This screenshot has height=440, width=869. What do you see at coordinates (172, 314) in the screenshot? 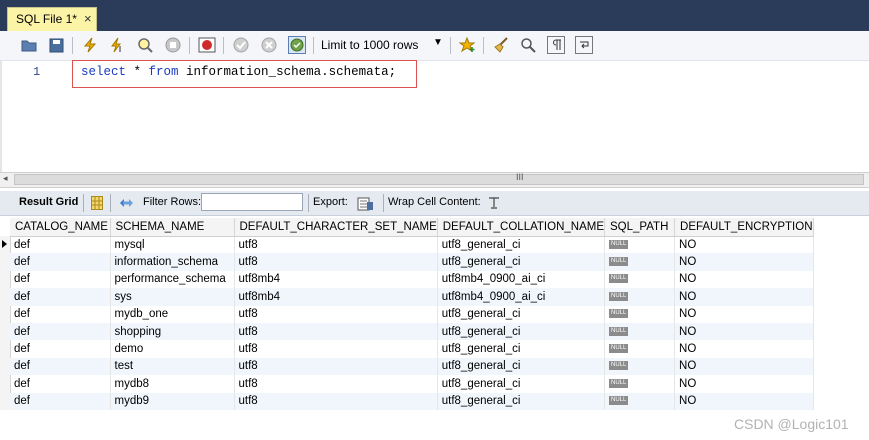
I see `cell-schema-name: mydb_one` at bounding box center [172, 314].